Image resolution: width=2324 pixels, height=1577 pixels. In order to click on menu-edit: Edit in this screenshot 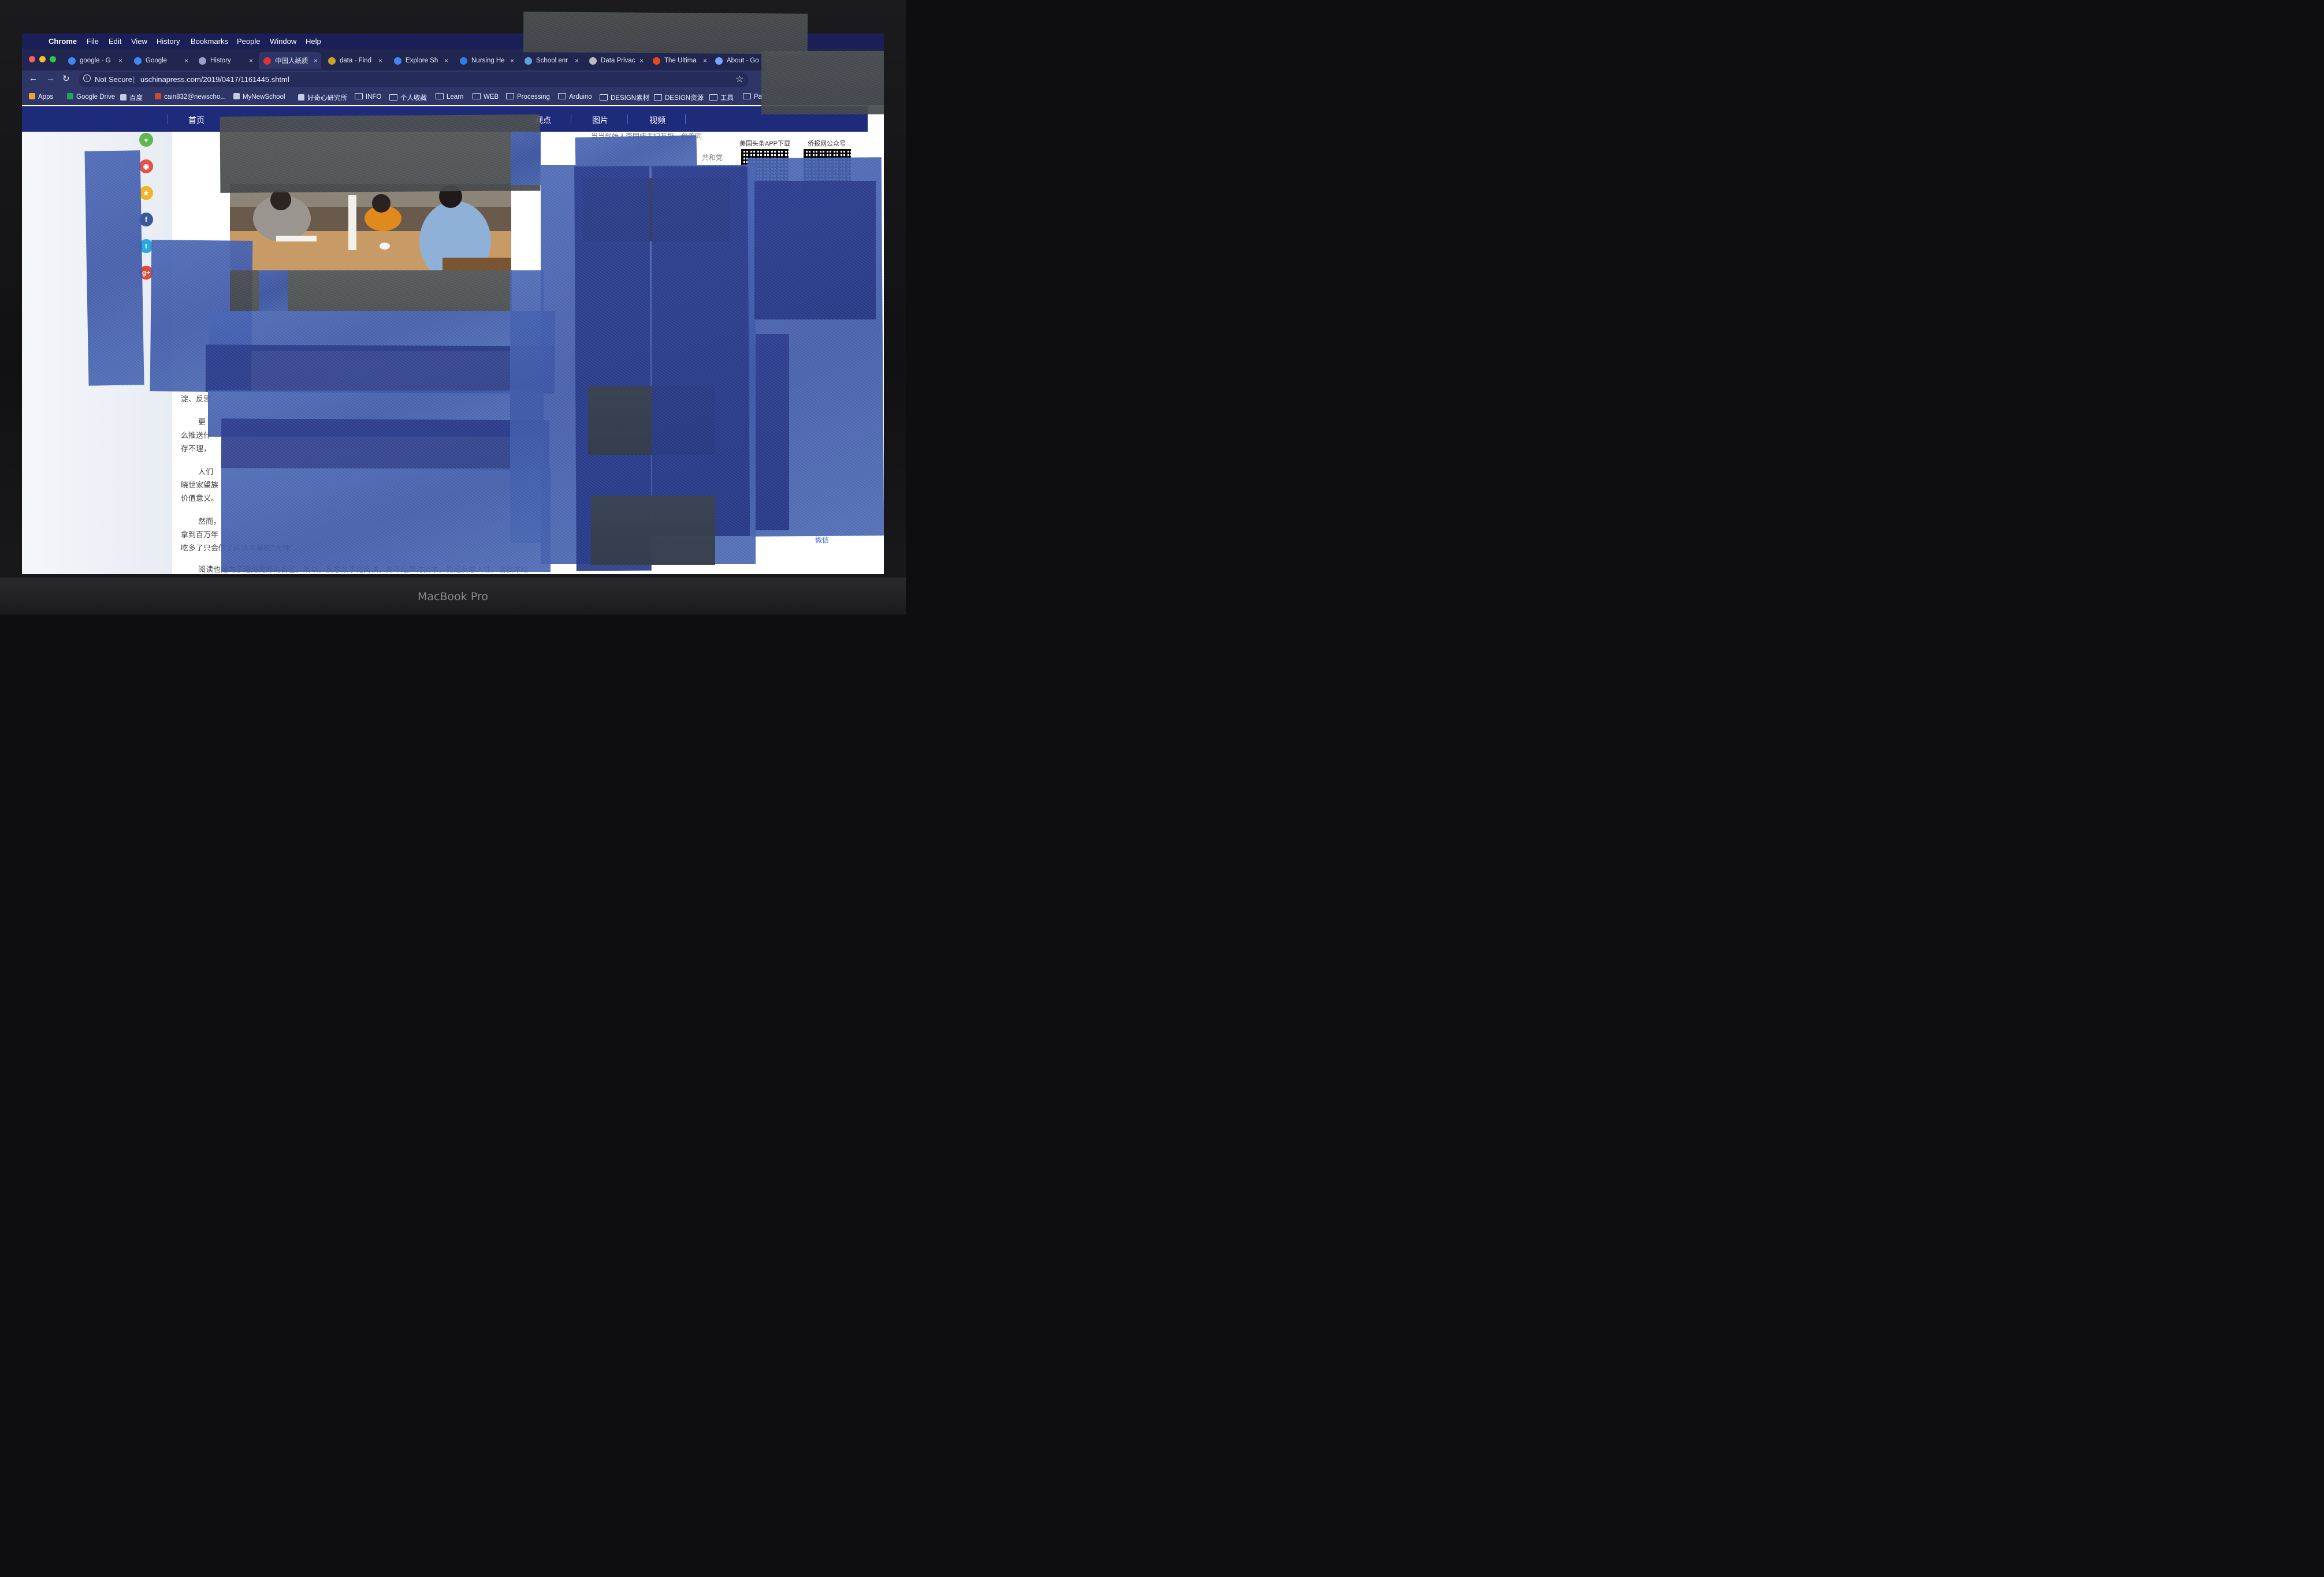, I will do `click(115, 41)`.